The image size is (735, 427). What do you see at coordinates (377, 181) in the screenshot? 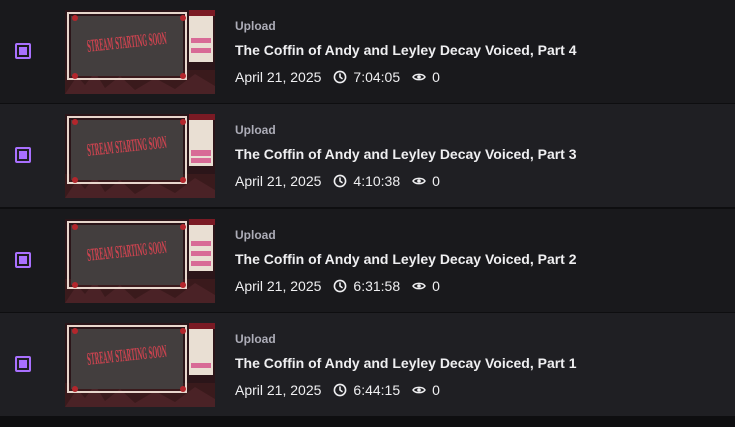
I see `video-duration: 4:10:38` at bounding box center [377, 181].